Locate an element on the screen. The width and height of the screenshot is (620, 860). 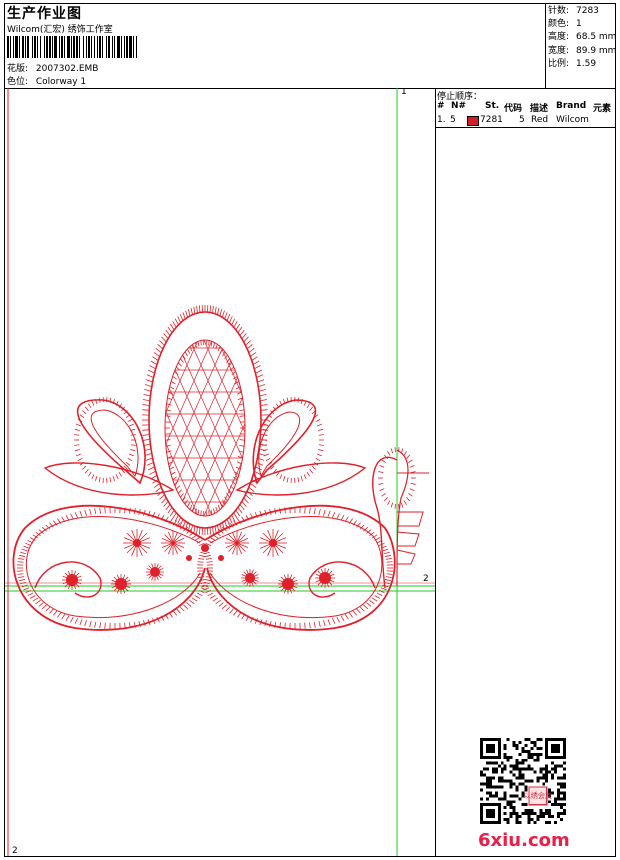
col-hash: # is located at coordinates (441, 106).